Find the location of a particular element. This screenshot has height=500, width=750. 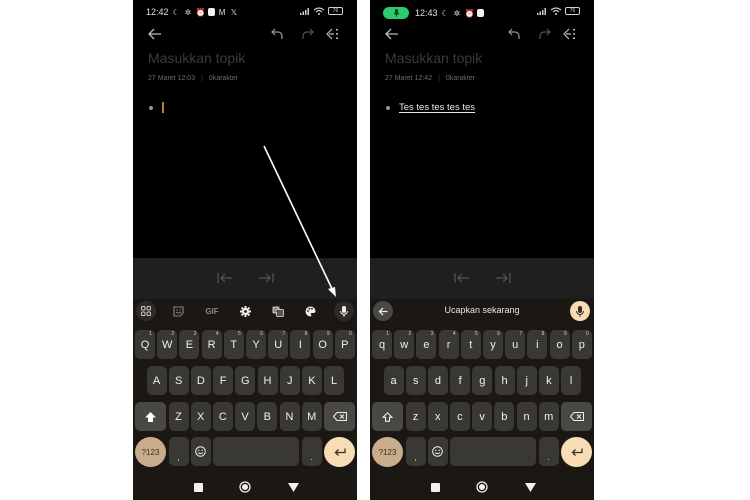

key-r: r4 is located at coordinates (448, 344).